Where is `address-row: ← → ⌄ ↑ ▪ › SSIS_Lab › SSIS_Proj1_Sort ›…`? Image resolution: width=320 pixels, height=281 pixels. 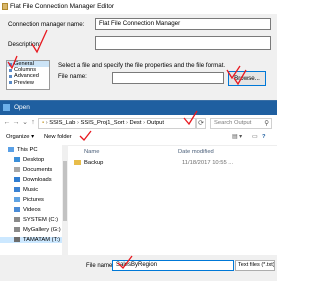
address-row: ← → ⌄ ↑ ▪ › SSIS_Lab › SSIS_Proj1_Sort ›… is located at coordinates (138, 123).